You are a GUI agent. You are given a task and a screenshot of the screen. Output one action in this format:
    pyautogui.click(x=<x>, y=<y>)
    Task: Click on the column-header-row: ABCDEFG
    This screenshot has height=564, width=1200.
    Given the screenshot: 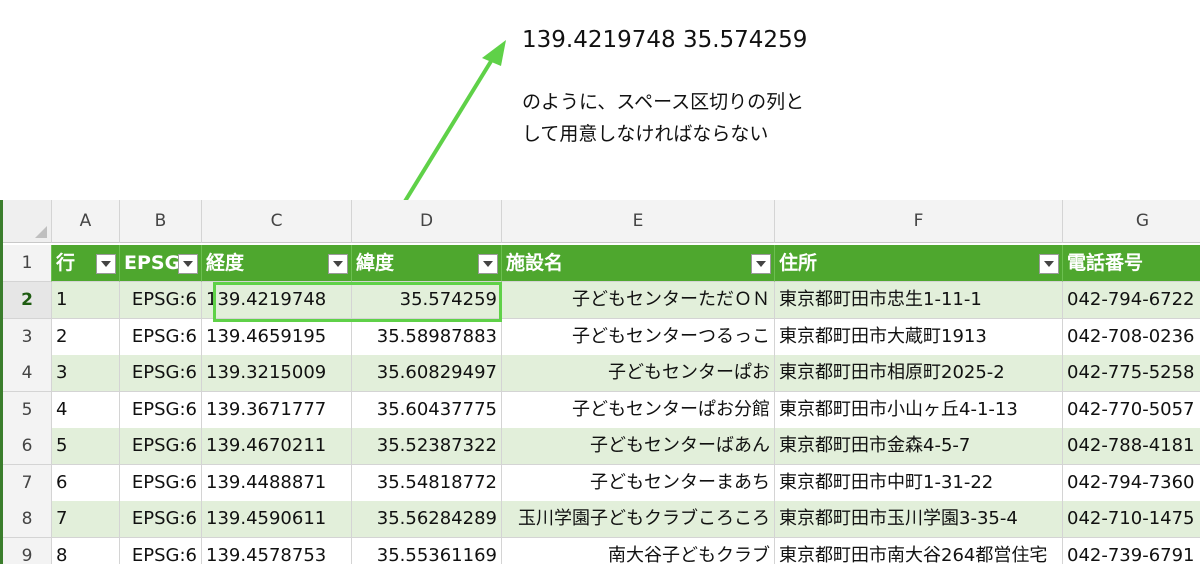 What is the action you would take?
    pyautogui.click(x=601, y=221)
    